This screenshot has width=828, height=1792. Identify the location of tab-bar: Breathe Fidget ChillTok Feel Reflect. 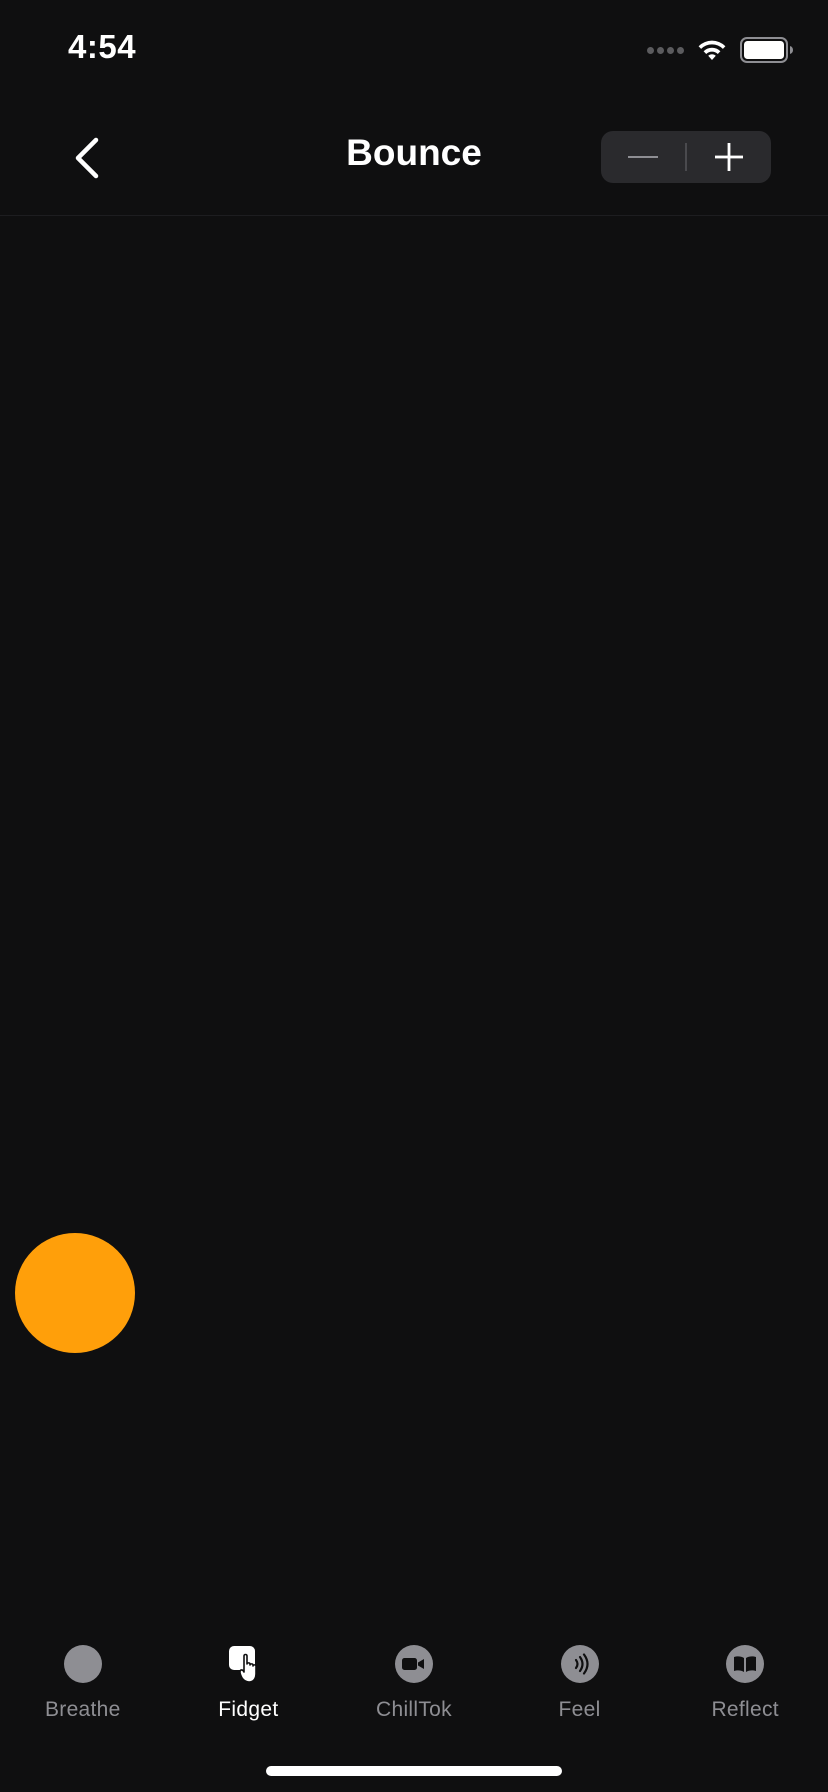
(414, 1675).